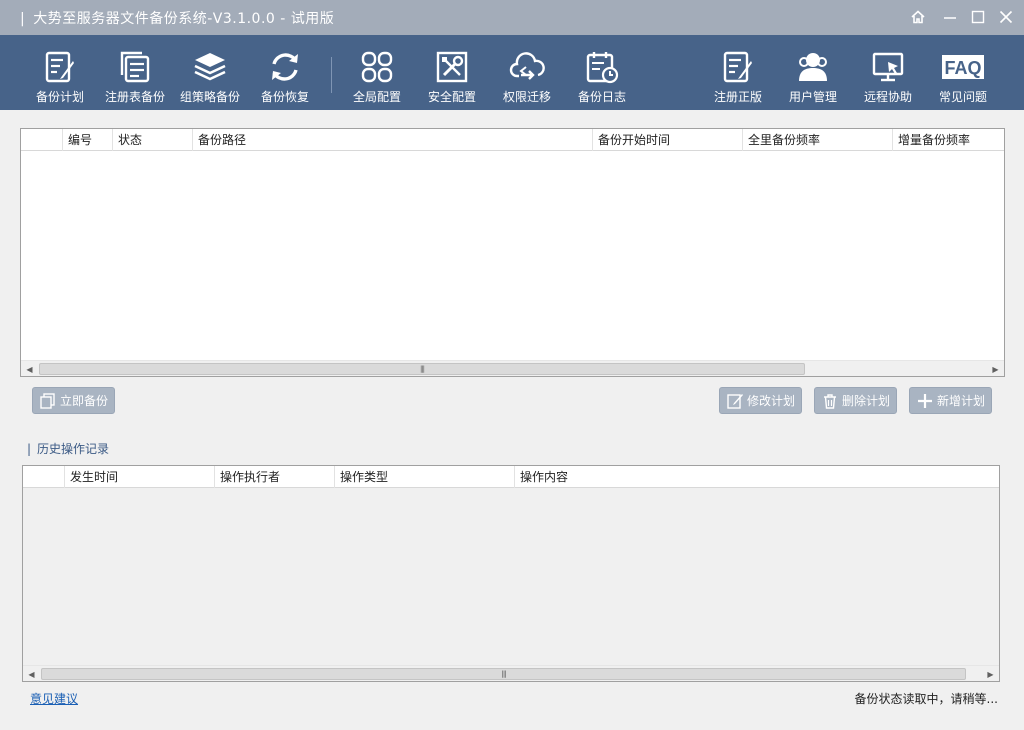  What do you see at coordinates (284, 97) in the screenshot?
I see `toolbar-label: 备份恢复` at bounding box center [284, 97].